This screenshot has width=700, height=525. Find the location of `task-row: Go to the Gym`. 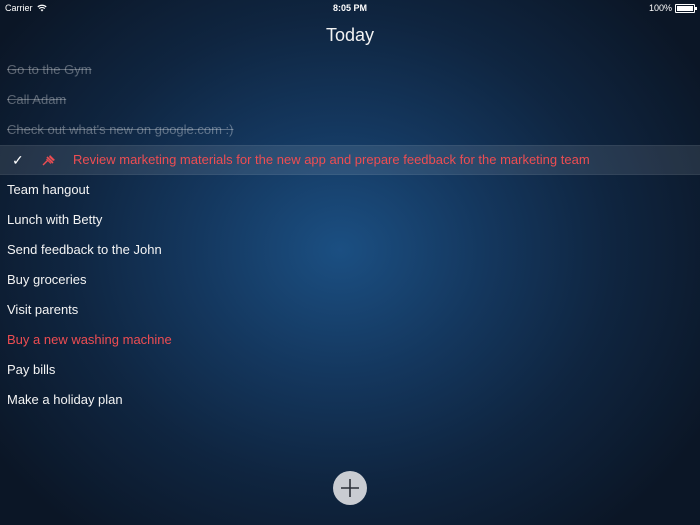

task-row: Go to the Gym is located at coordinates (350, 70).